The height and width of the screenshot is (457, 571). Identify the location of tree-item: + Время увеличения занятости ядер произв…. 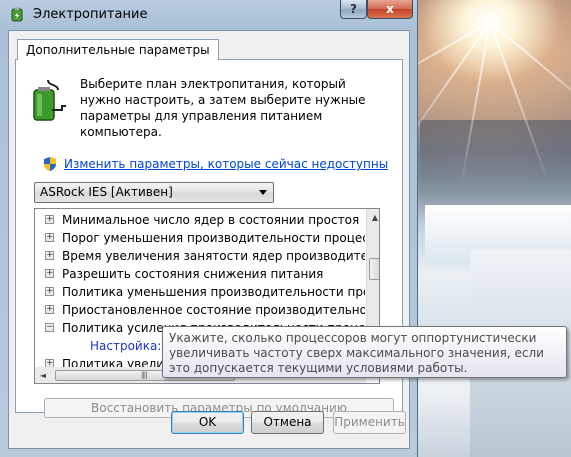
(200, 256).